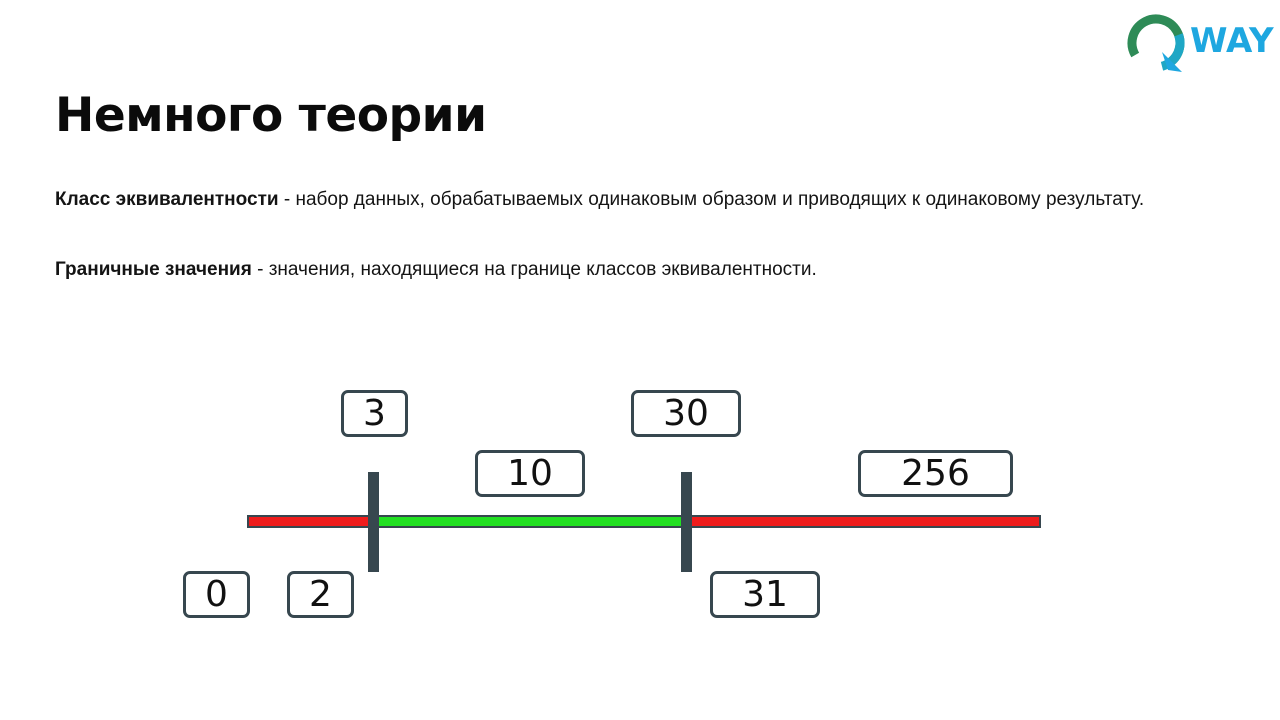  What do you see at coordinates (374, 413) in the screenshot?
I see `value-box-3: 3` at bounding box center [374, 413].